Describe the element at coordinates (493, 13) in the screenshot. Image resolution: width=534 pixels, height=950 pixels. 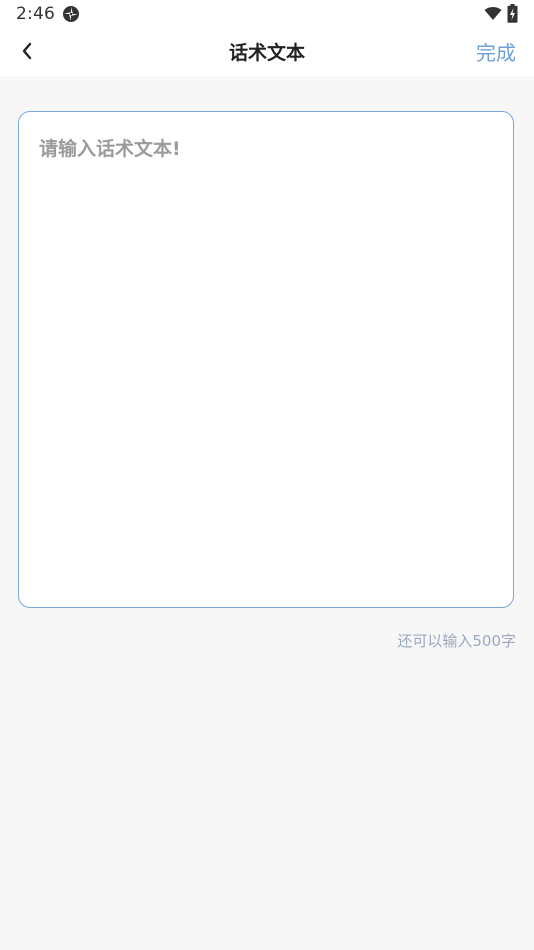
I see `wifi-icon` at that location.